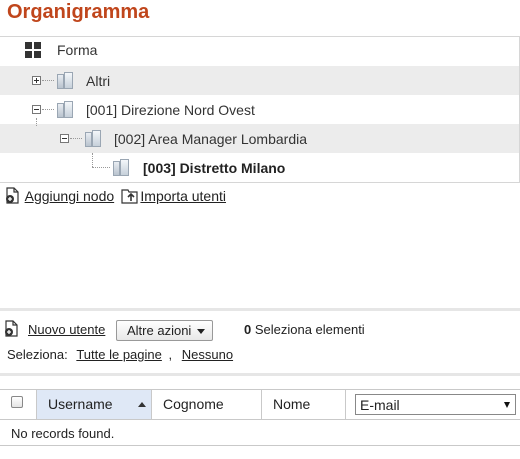 Image resolution: width=520 pixels, height=459 pixels. What do you see at coordinates (214, 168) in the screenshot?
I see `tree-node-label-selected: [003] Distretto Milano` at bounding box center [214, 168].